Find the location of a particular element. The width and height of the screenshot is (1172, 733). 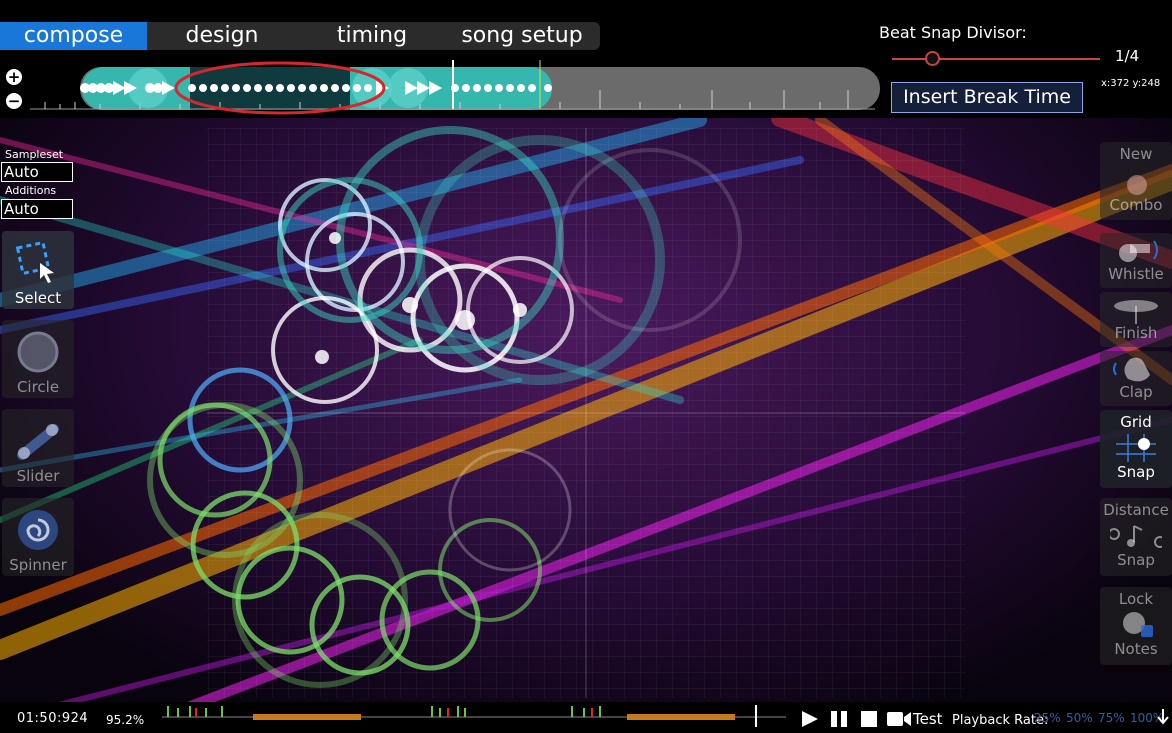

lock-notes-icon is located at coordinates (1138, 624).